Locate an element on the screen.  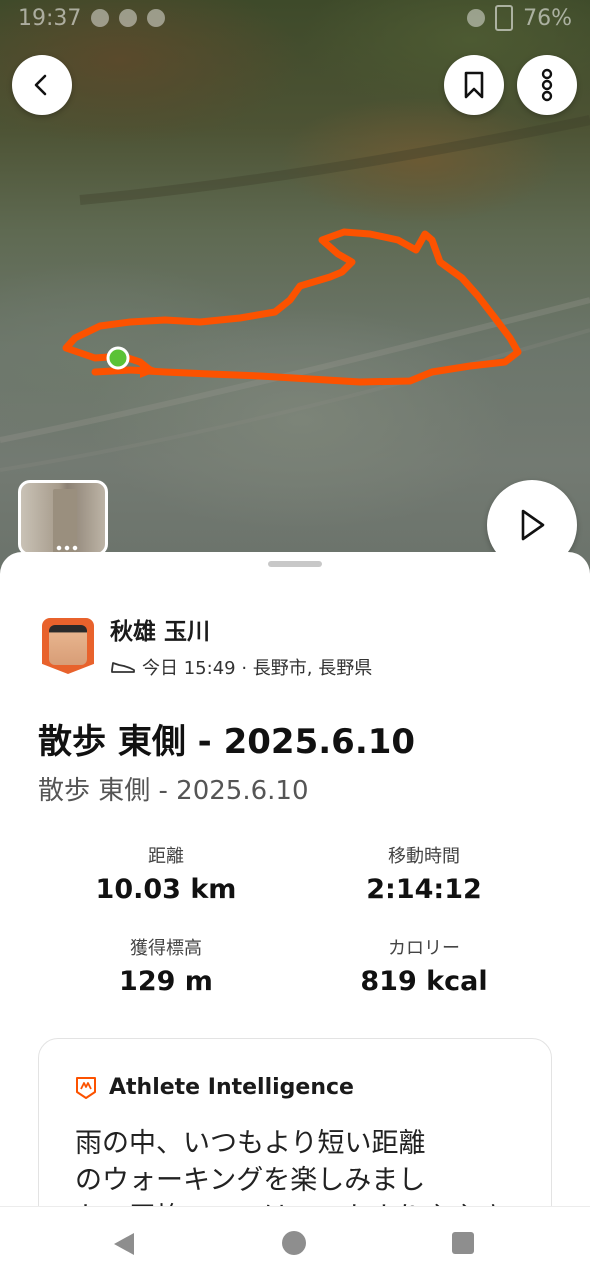
photo-page-dots is located at coordinates (67, 548).